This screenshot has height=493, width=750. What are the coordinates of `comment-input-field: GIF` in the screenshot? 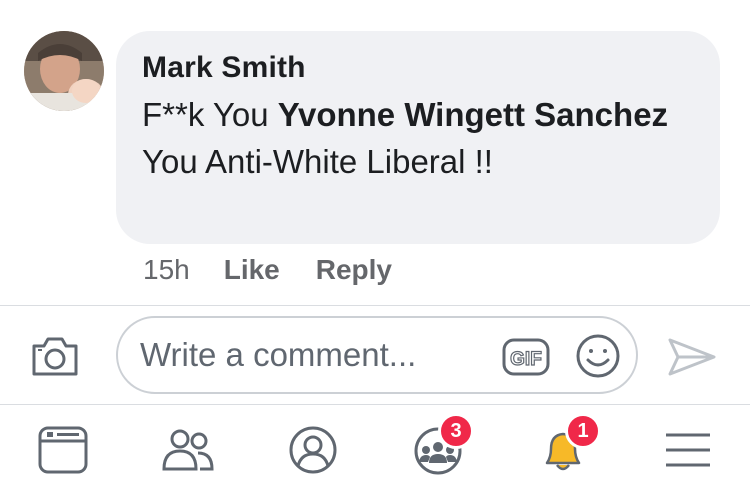 It's located at (377, 355).